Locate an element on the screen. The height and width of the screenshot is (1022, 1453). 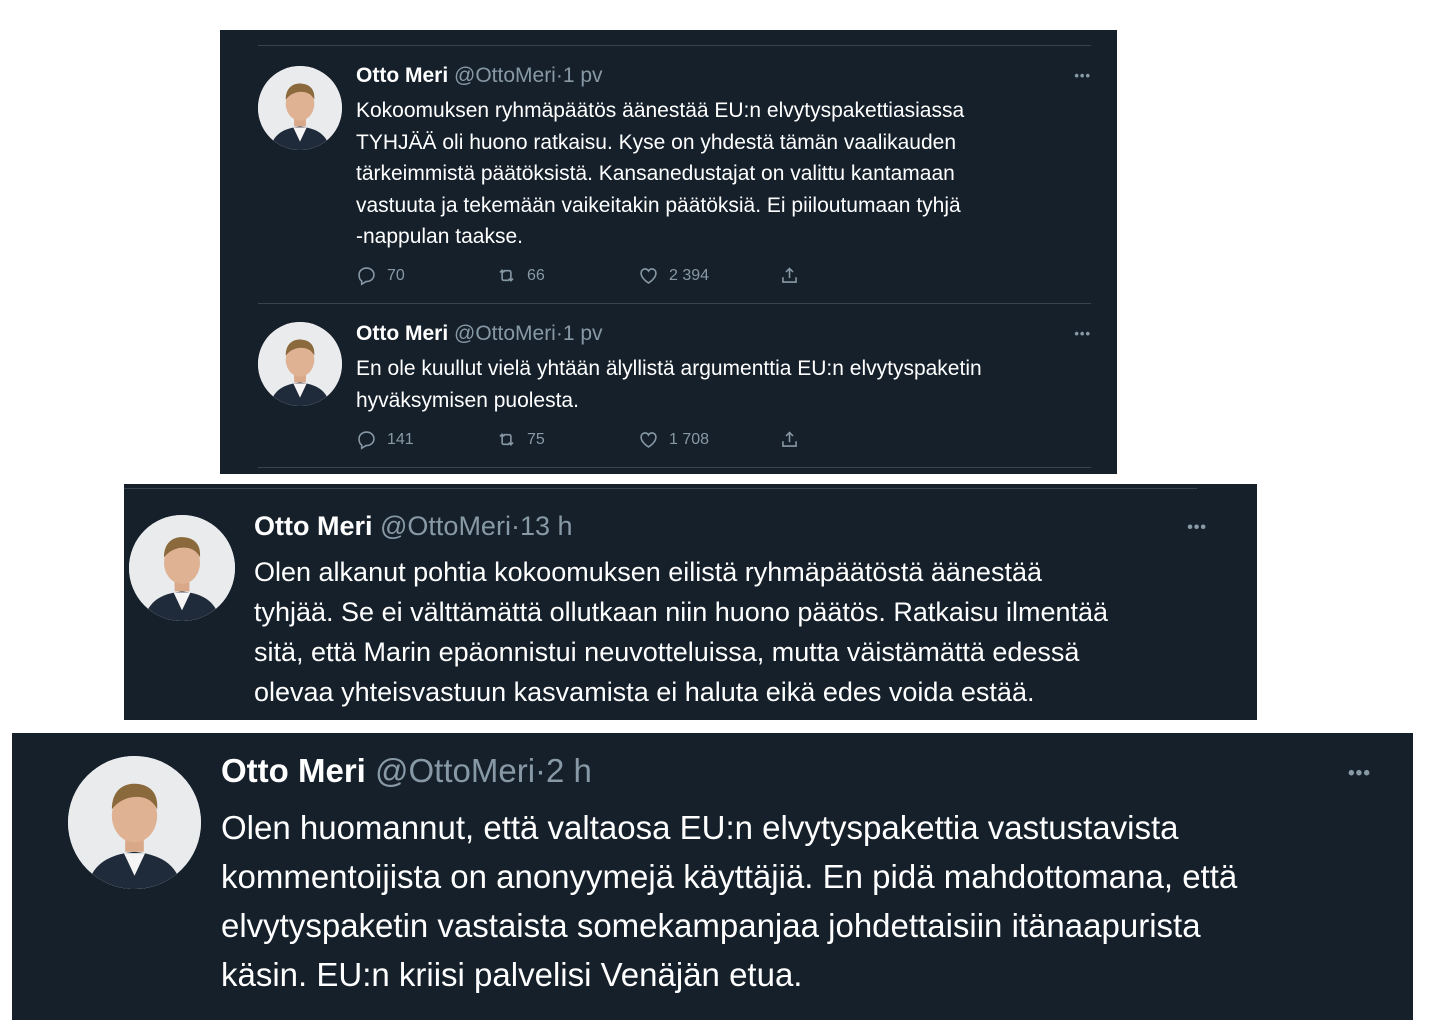
reply-count: 70 is located at coordinates (396, 275).